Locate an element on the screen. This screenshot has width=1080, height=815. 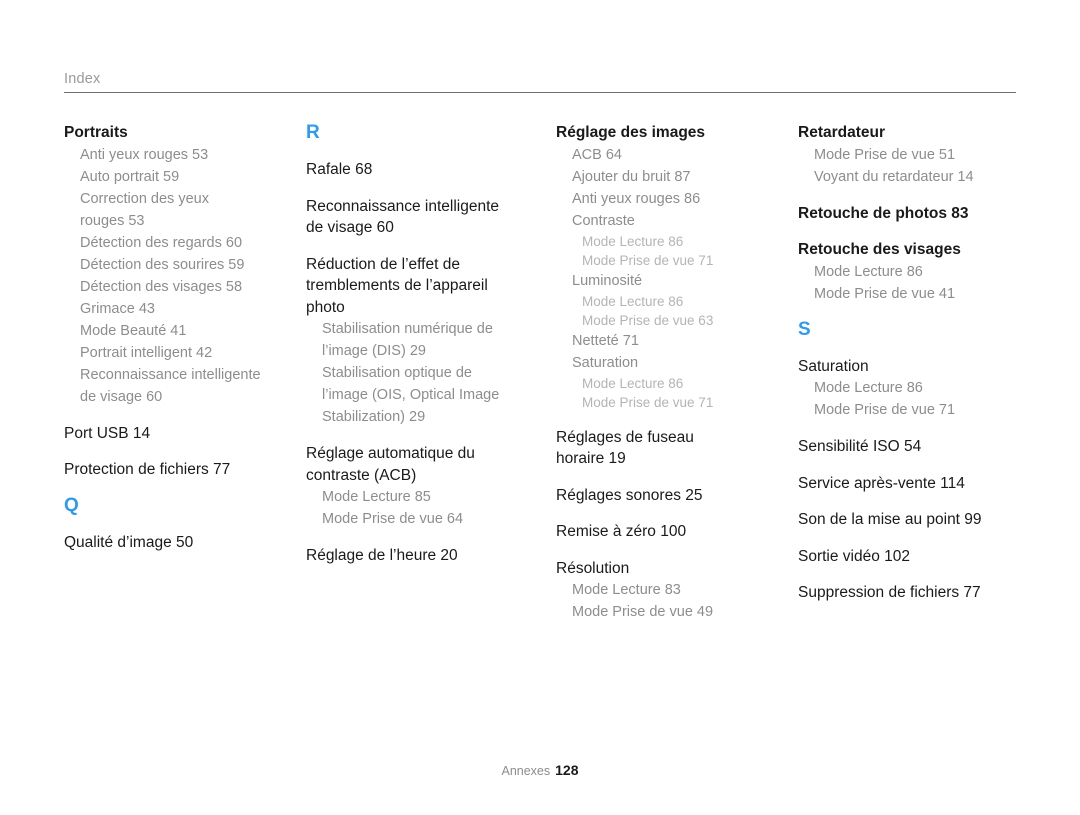
index-entry: Sensibilité ISO 54 is located at coordinates (860, 446).